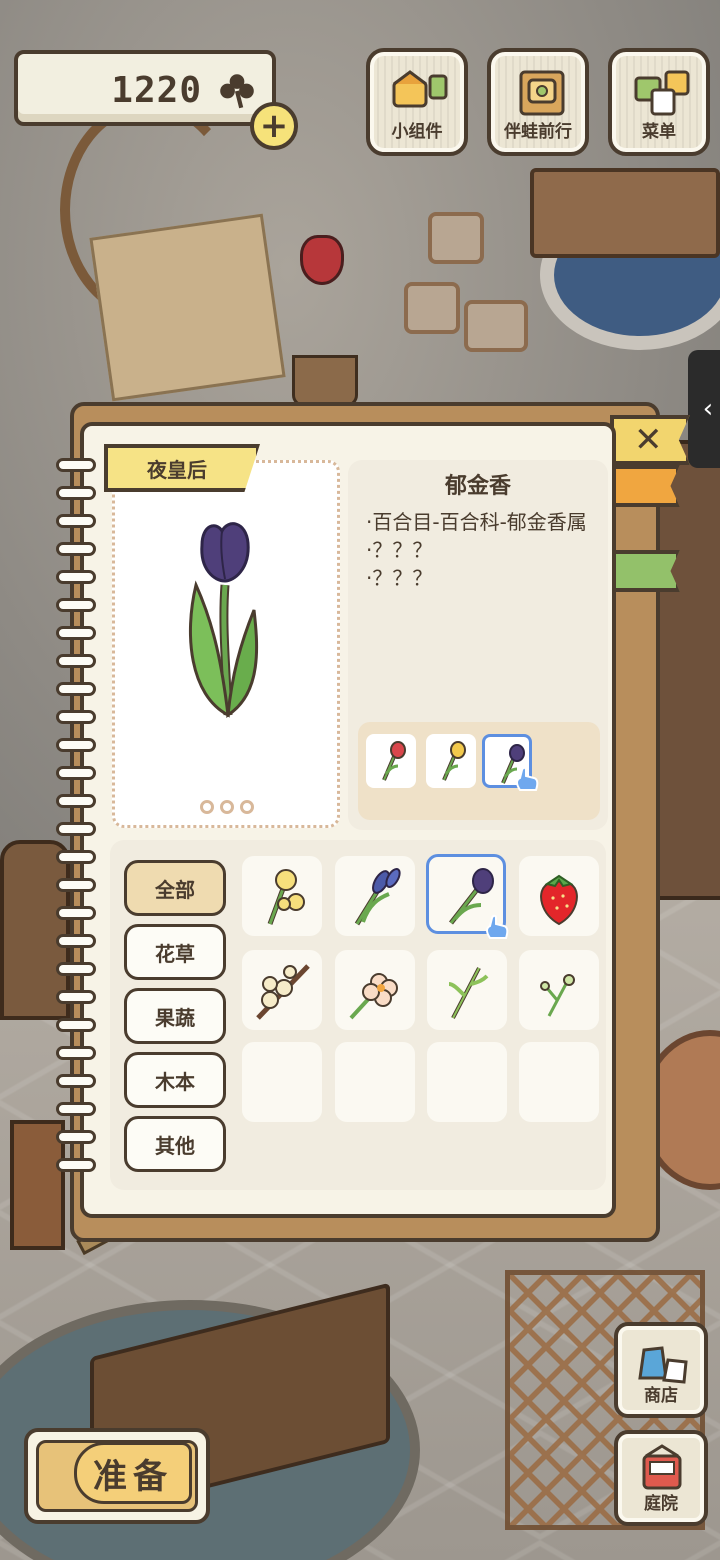 This screenshot has width=720, height=1560. Describe the element at coordinates (175, 1016) in the screenshot. I see `category-fruits-vegetables: 果蔬` at that location.